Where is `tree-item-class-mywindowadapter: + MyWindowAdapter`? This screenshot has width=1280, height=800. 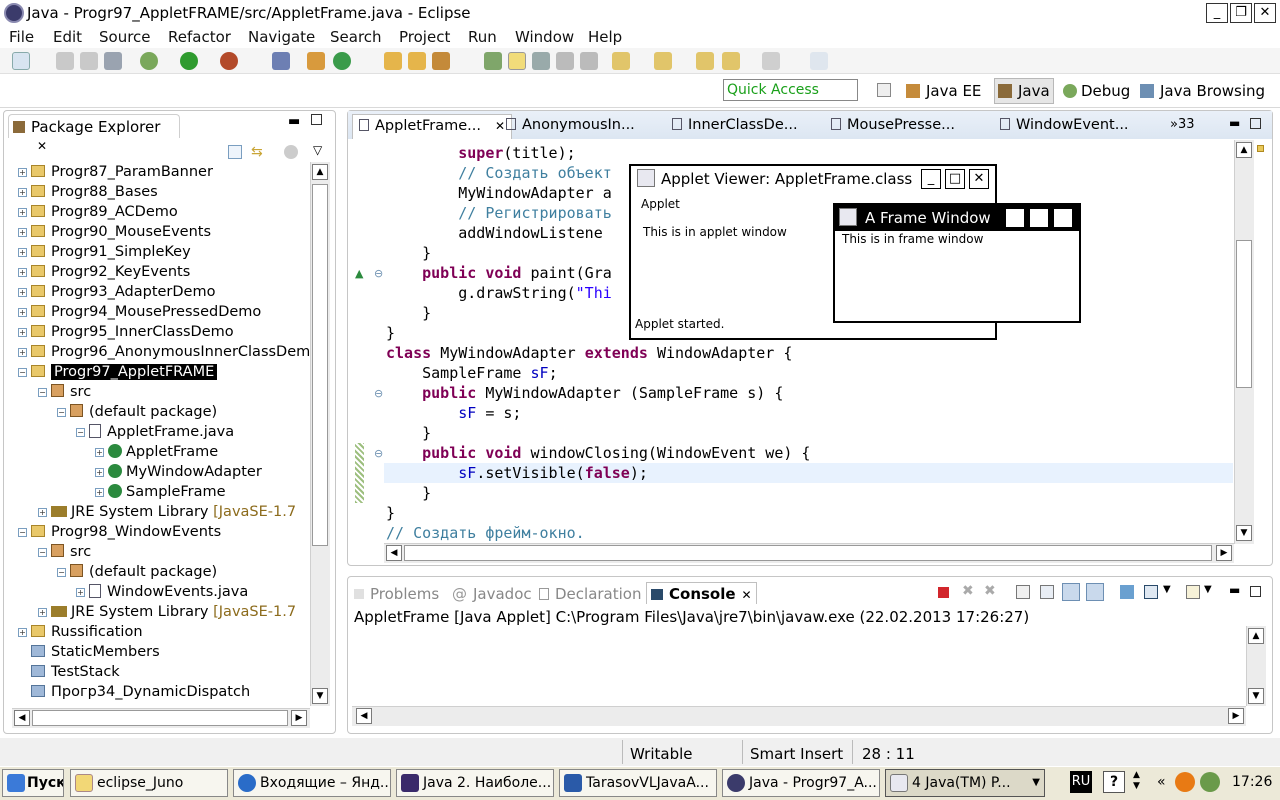 tree-item-class-mywindowadapter: + MyWindowAdapter is located at coordinates (178, 472).